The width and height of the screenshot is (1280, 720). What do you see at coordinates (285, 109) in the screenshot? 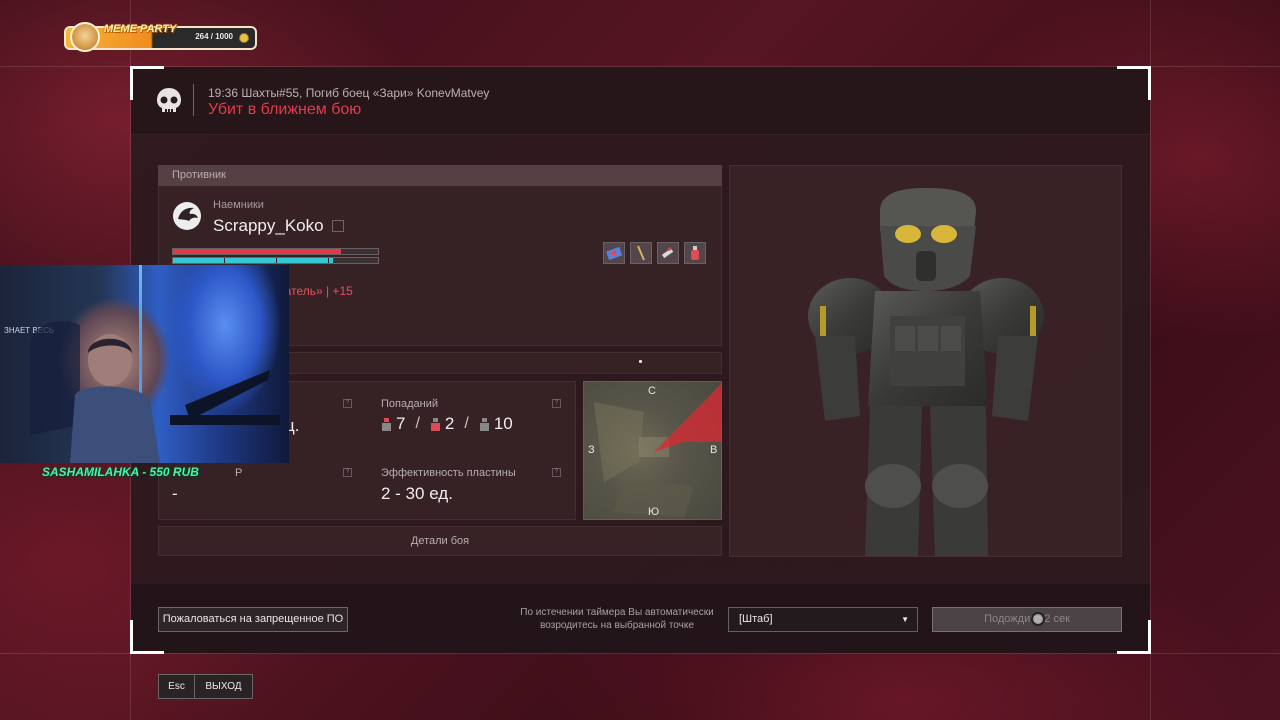
I see `kill-type: Убит в ближнем бою` at bounding box center [285, 109].